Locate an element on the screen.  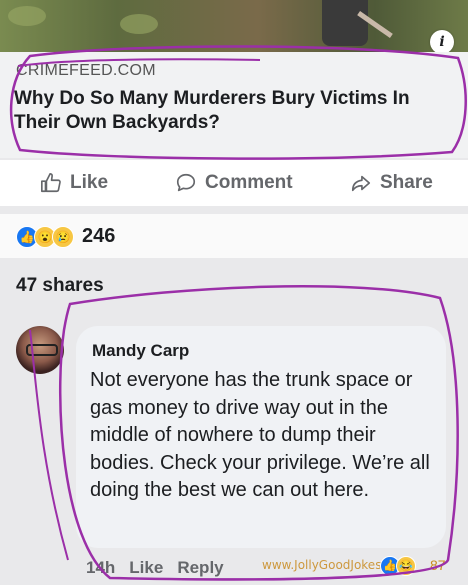
like-button: Like is located at coordinates (74, 183).